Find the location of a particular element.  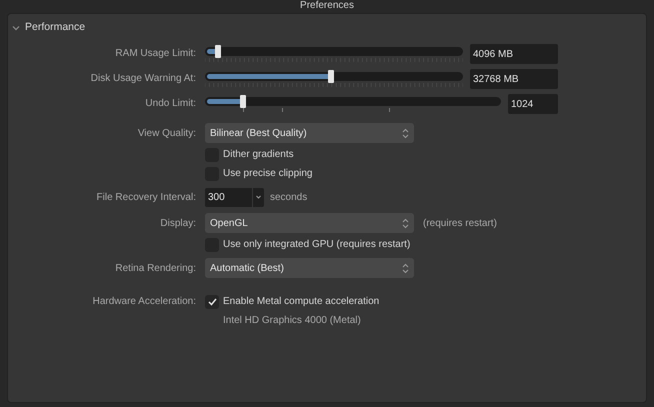

field-label: Disk Usage Warning At: is located at coordinates (143, 78).